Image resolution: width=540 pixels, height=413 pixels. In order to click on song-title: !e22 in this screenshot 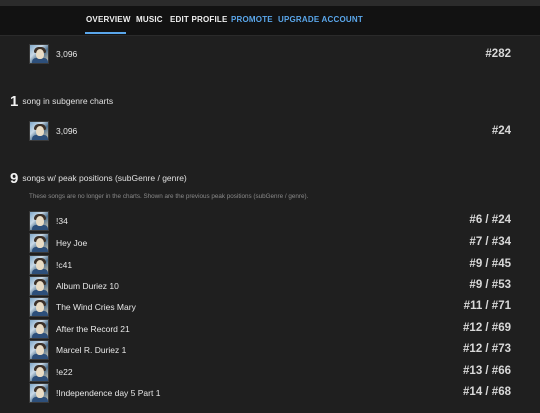, I will do `click(64, 372)`.